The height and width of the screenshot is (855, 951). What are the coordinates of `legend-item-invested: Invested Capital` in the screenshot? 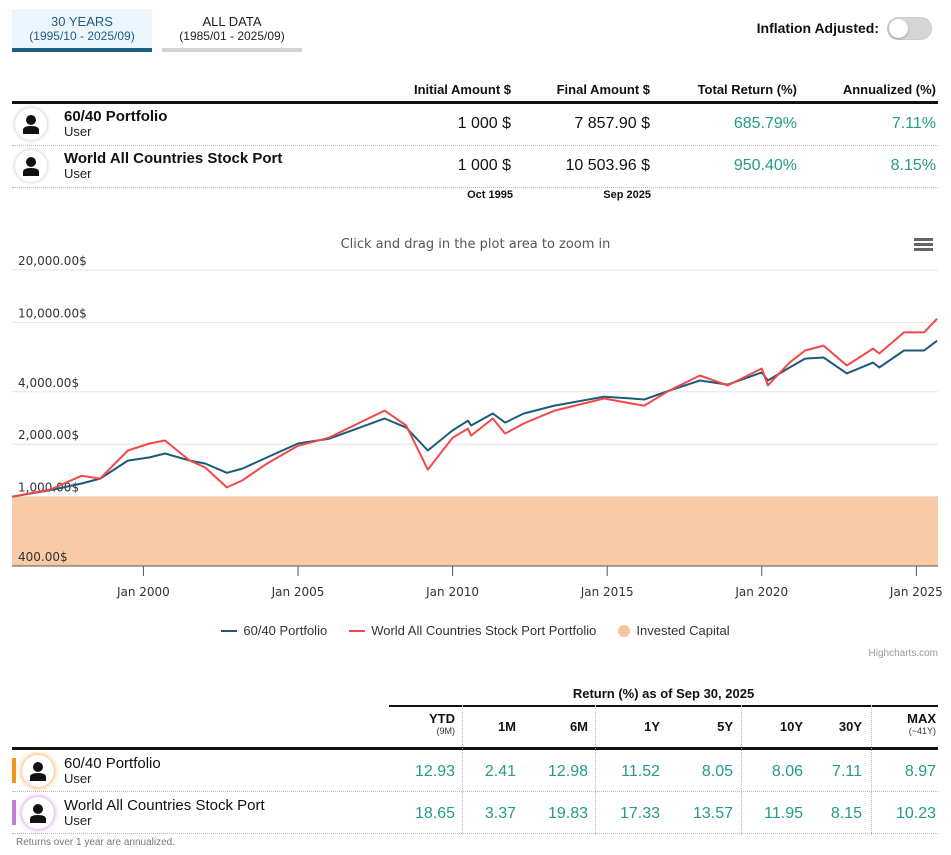 It's located at (674, 630).